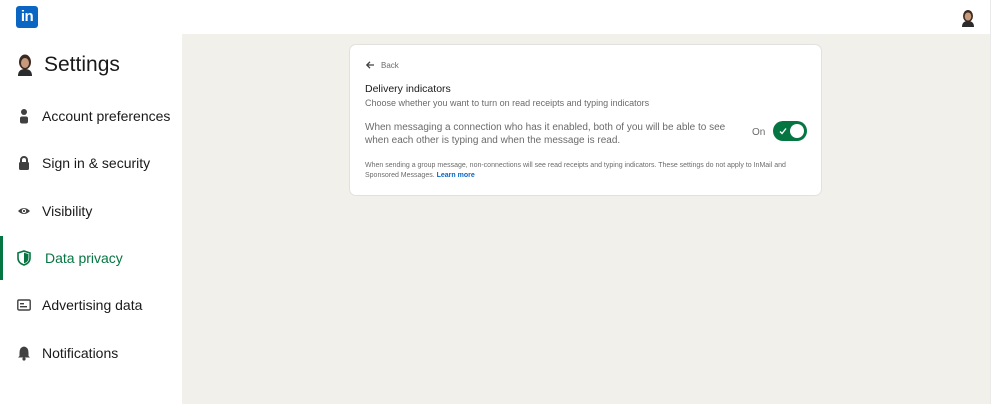 The height and width of the screenshot is (404, 1000). I want to click on back-button: Back, so click(382, 65).